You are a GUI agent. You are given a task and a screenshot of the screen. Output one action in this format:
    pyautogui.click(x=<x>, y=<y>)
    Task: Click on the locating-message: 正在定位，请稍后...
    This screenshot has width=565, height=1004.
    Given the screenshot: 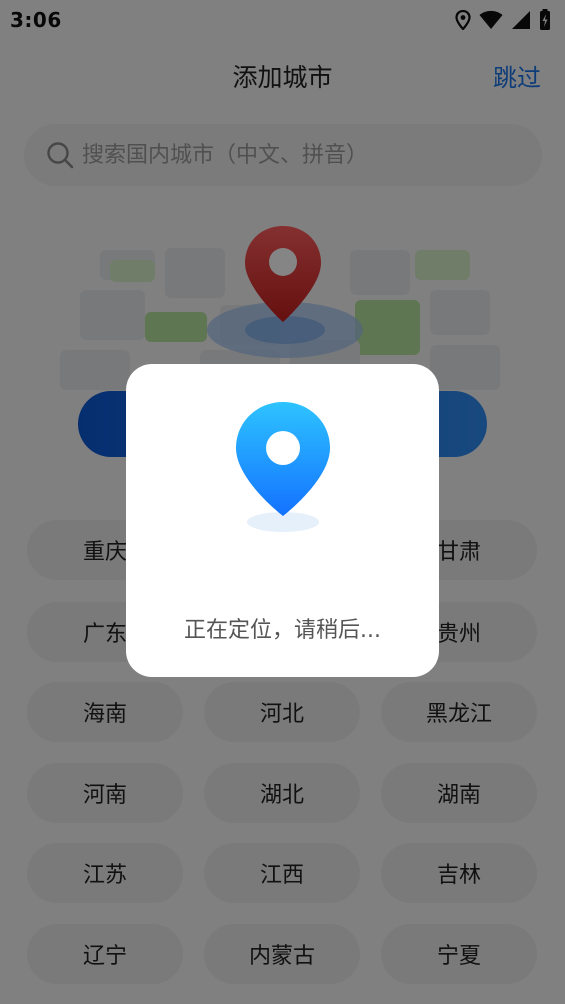 What is the action you would take?
    pyautogui.click(x=282, y=630)
    